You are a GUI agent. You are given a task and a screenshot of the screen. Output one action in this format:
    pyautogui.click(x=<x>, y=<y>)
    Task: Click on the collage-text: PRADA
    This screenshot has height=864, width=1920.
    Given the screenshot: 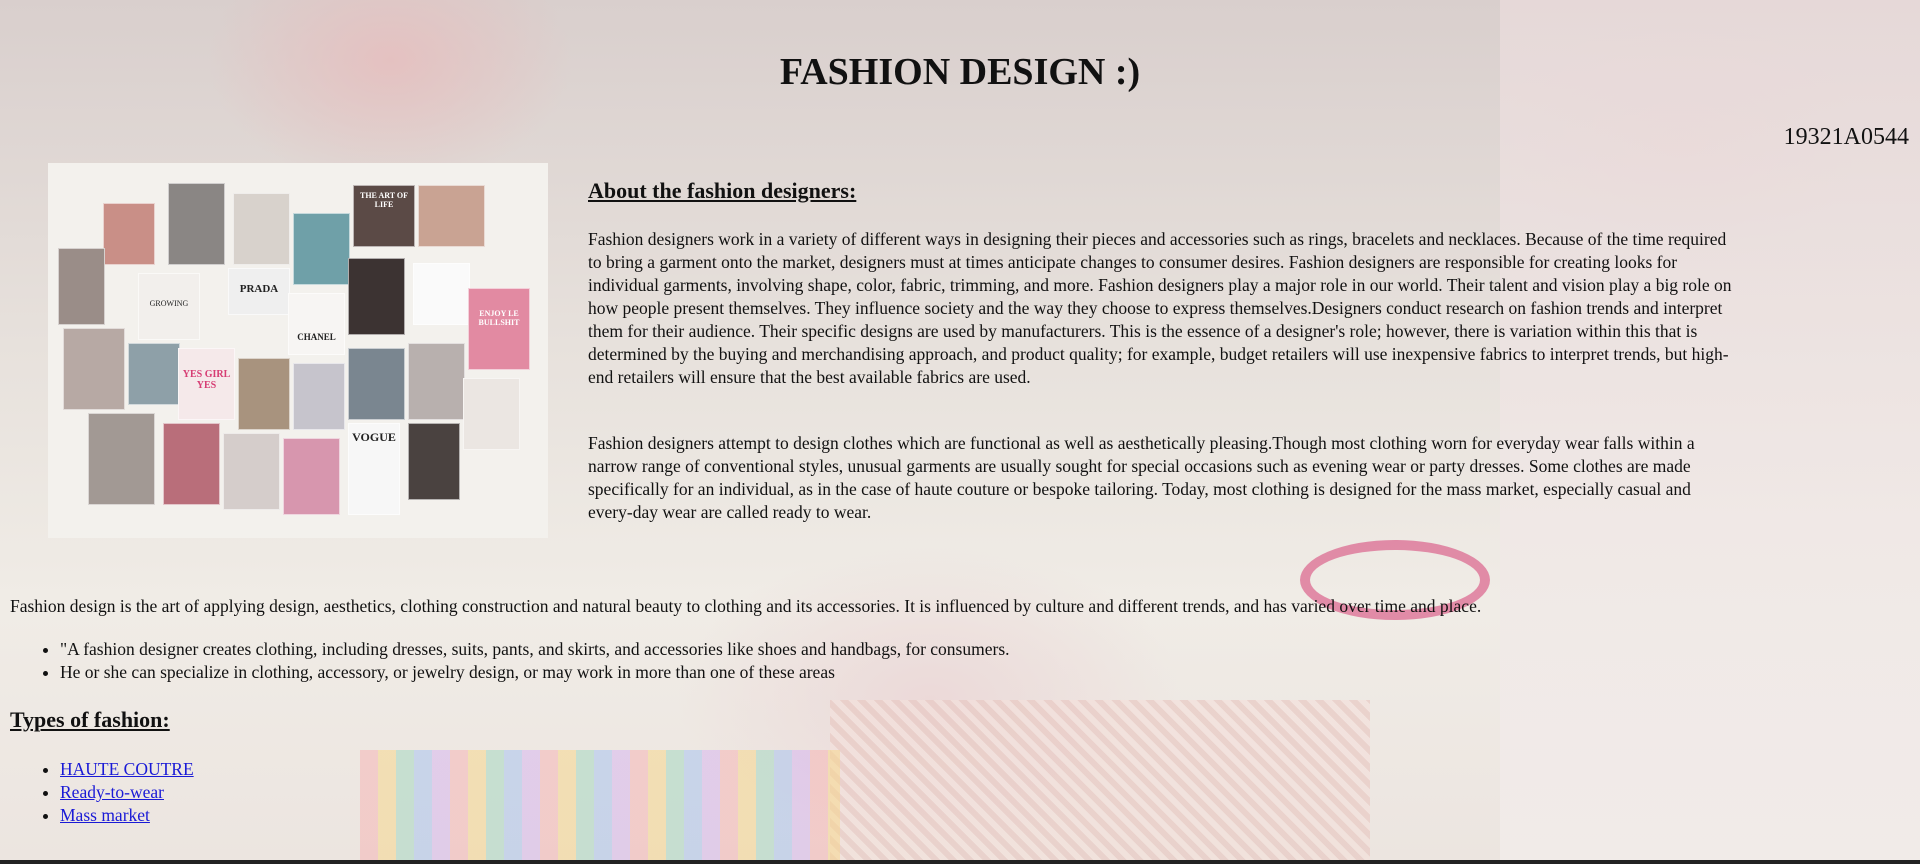 What is the action you would take?
    pyautogui.click(x=259, y=289)
    